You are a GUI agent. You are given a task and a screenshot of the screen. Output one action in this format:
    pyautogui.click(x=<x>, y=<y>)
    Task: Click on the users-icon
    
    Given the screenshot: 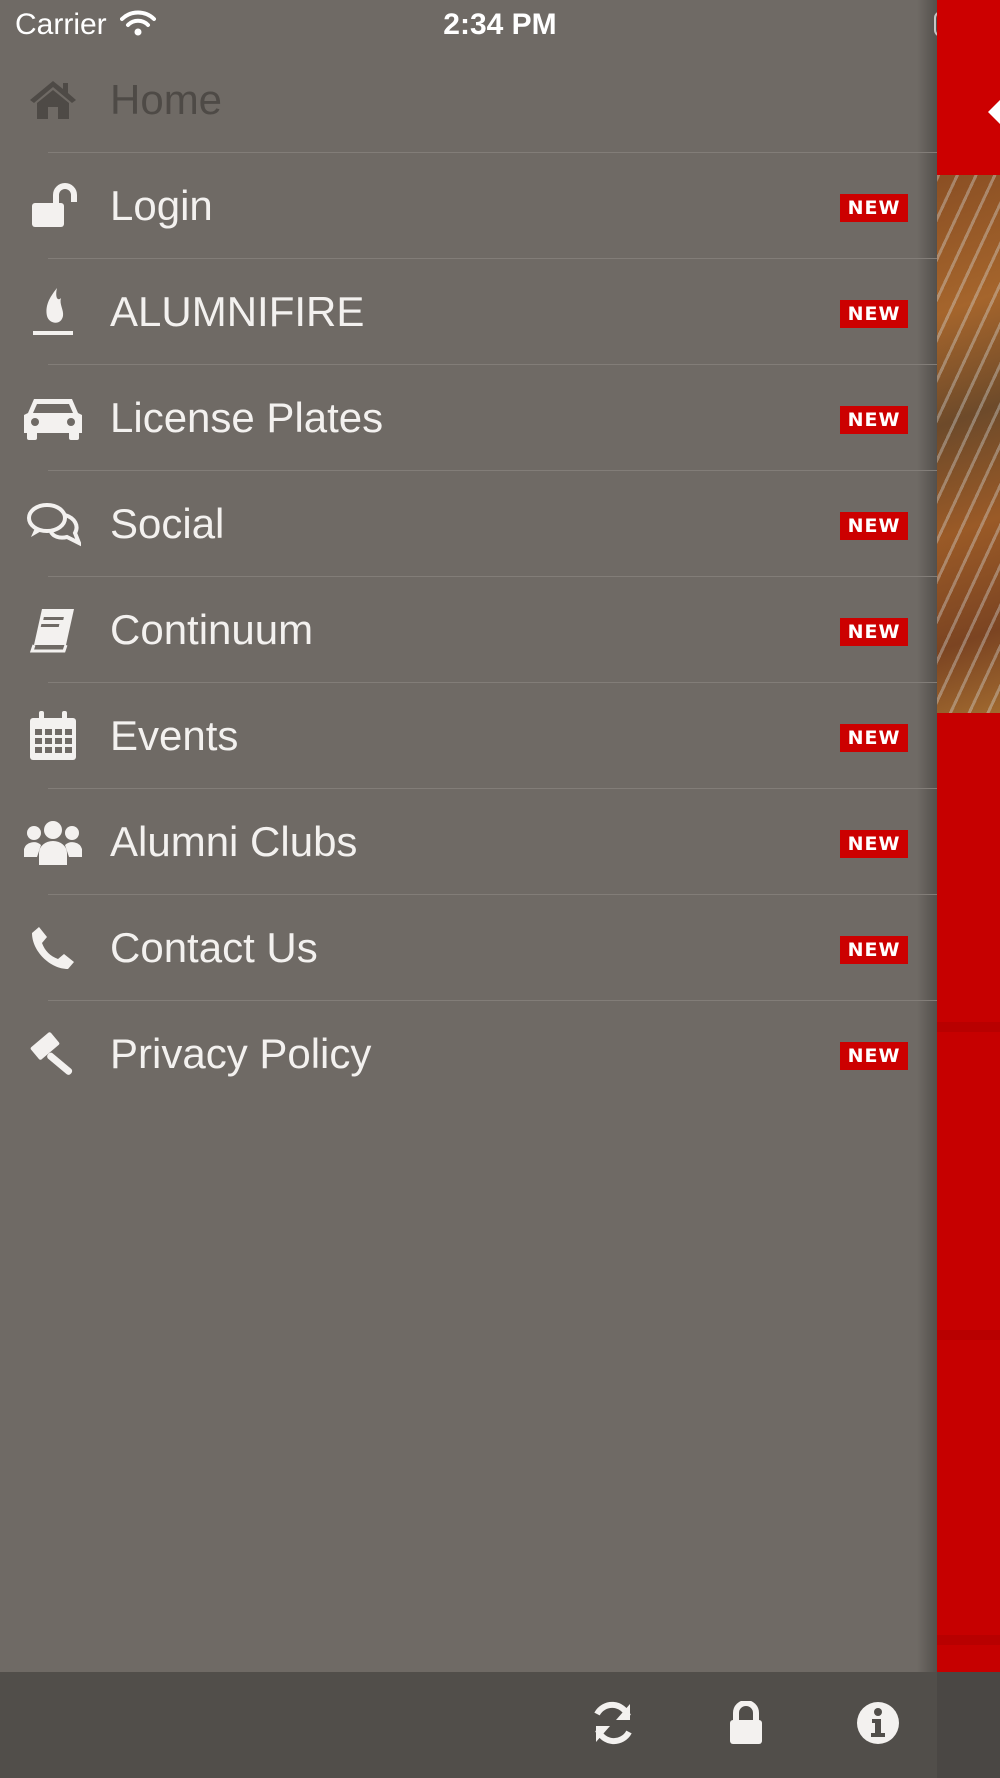 What is the action you would take?
    pyautogui.click(x=53, y=842)
    